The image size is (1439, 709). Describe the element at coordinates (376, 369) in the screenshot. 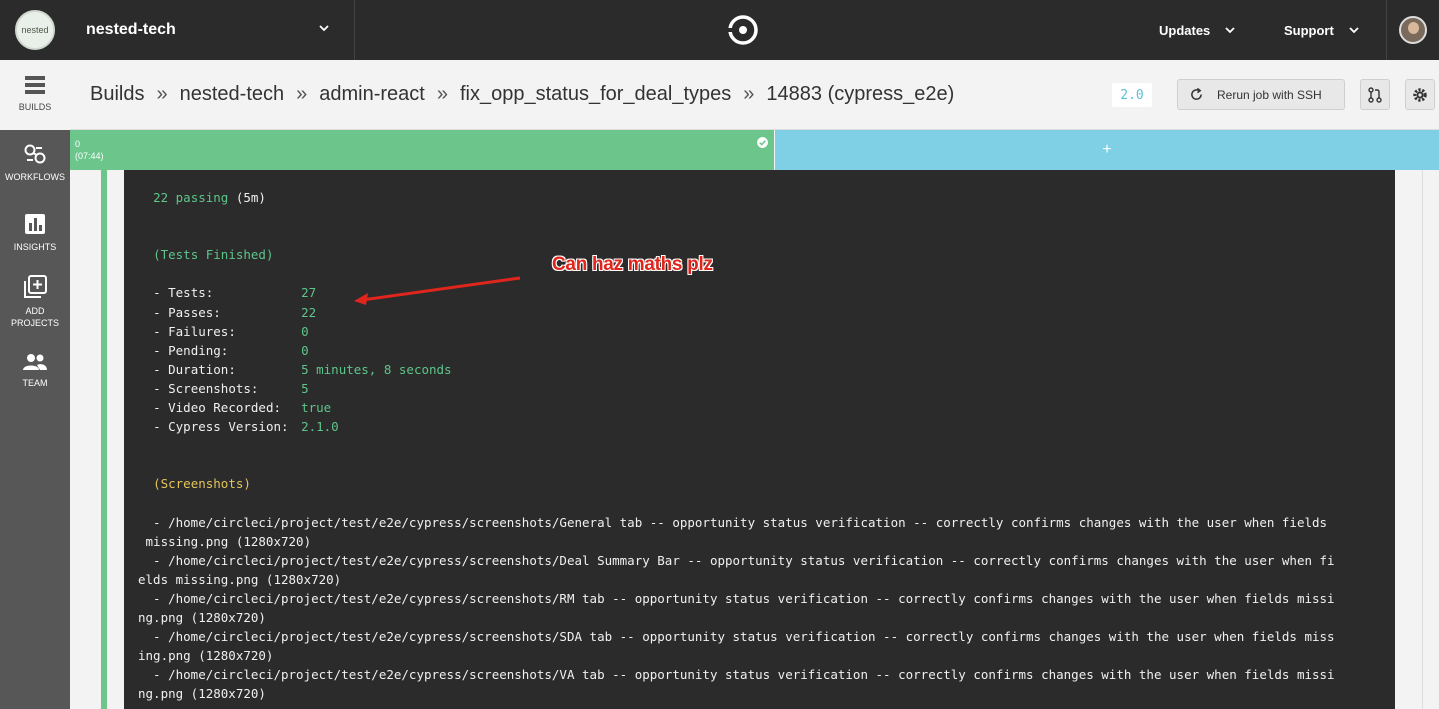

I see `stat-value: 5 minutes, 8 seconds` at that location.